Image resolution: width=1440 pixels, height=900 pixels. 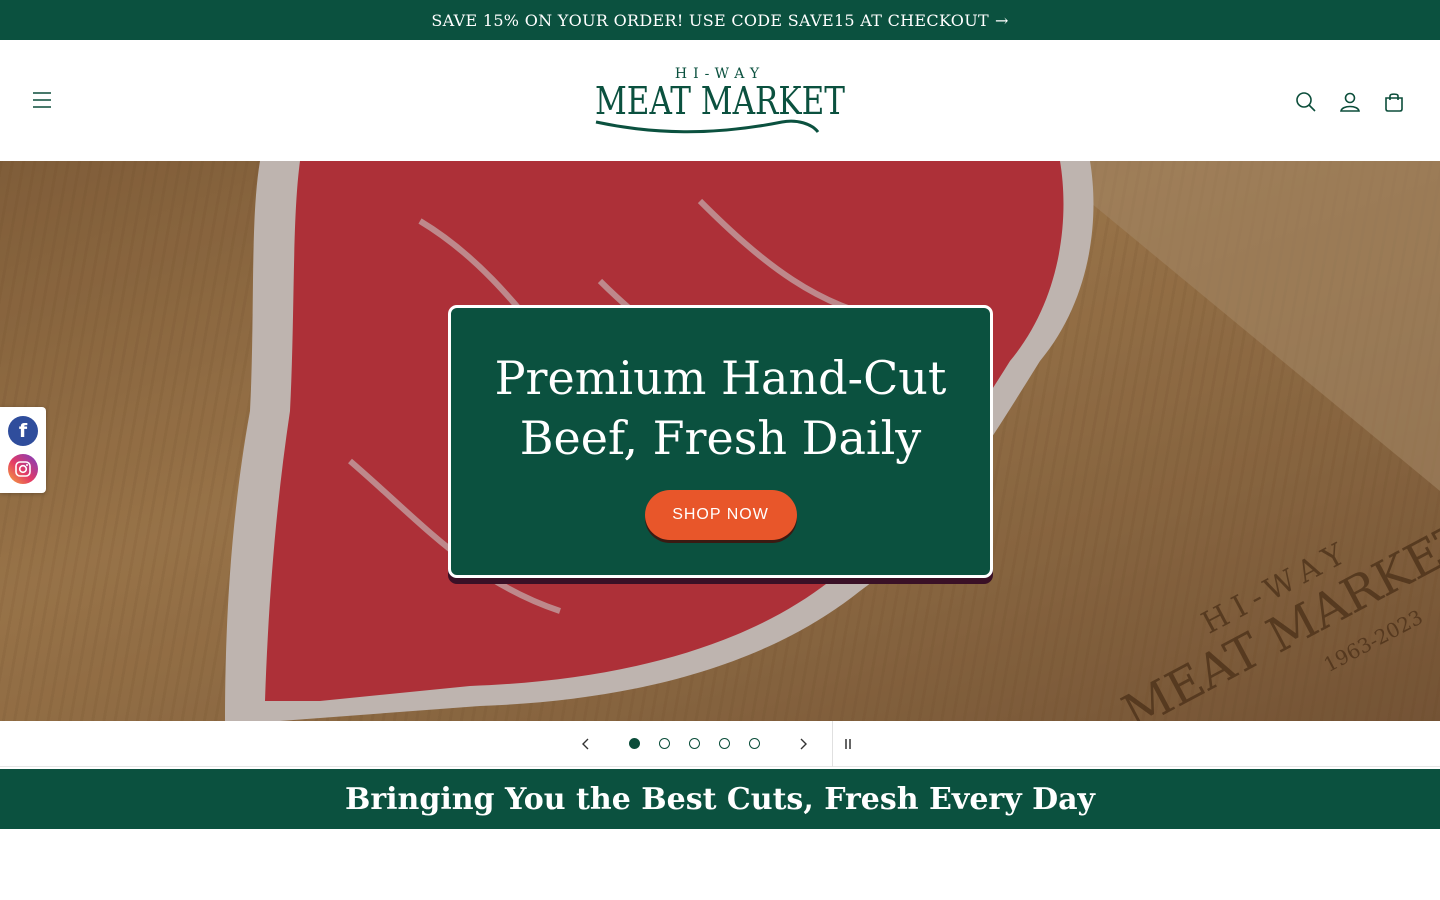 I want to click on social-sidebar: f, so click(x=23, y=450).